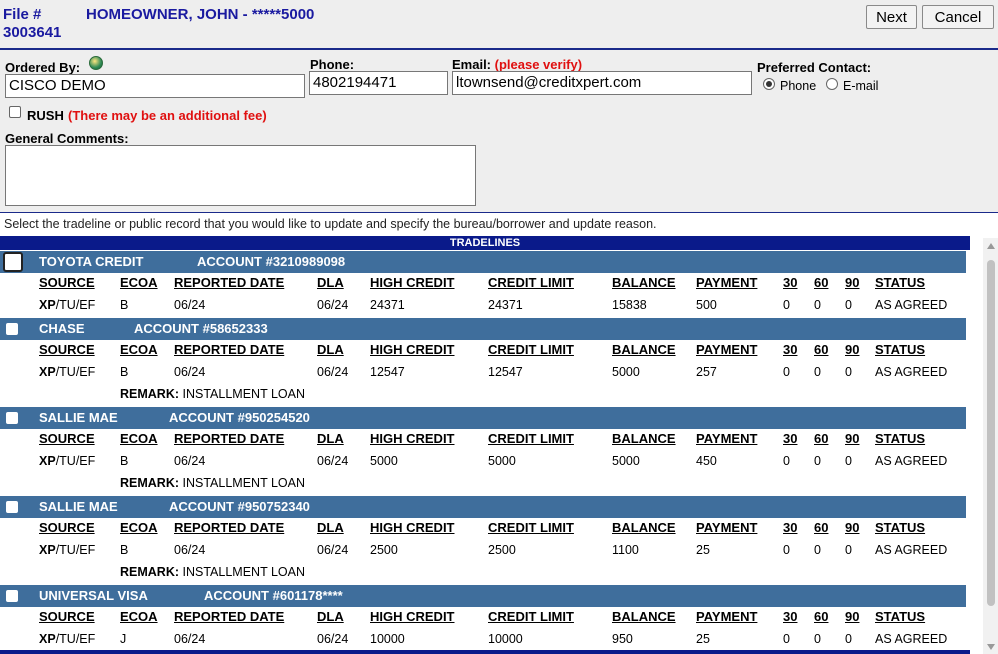  What do you see at coordinates (891, 17) in the screenshot?
I see `next-button: Next` at bounding box center [891, 17].